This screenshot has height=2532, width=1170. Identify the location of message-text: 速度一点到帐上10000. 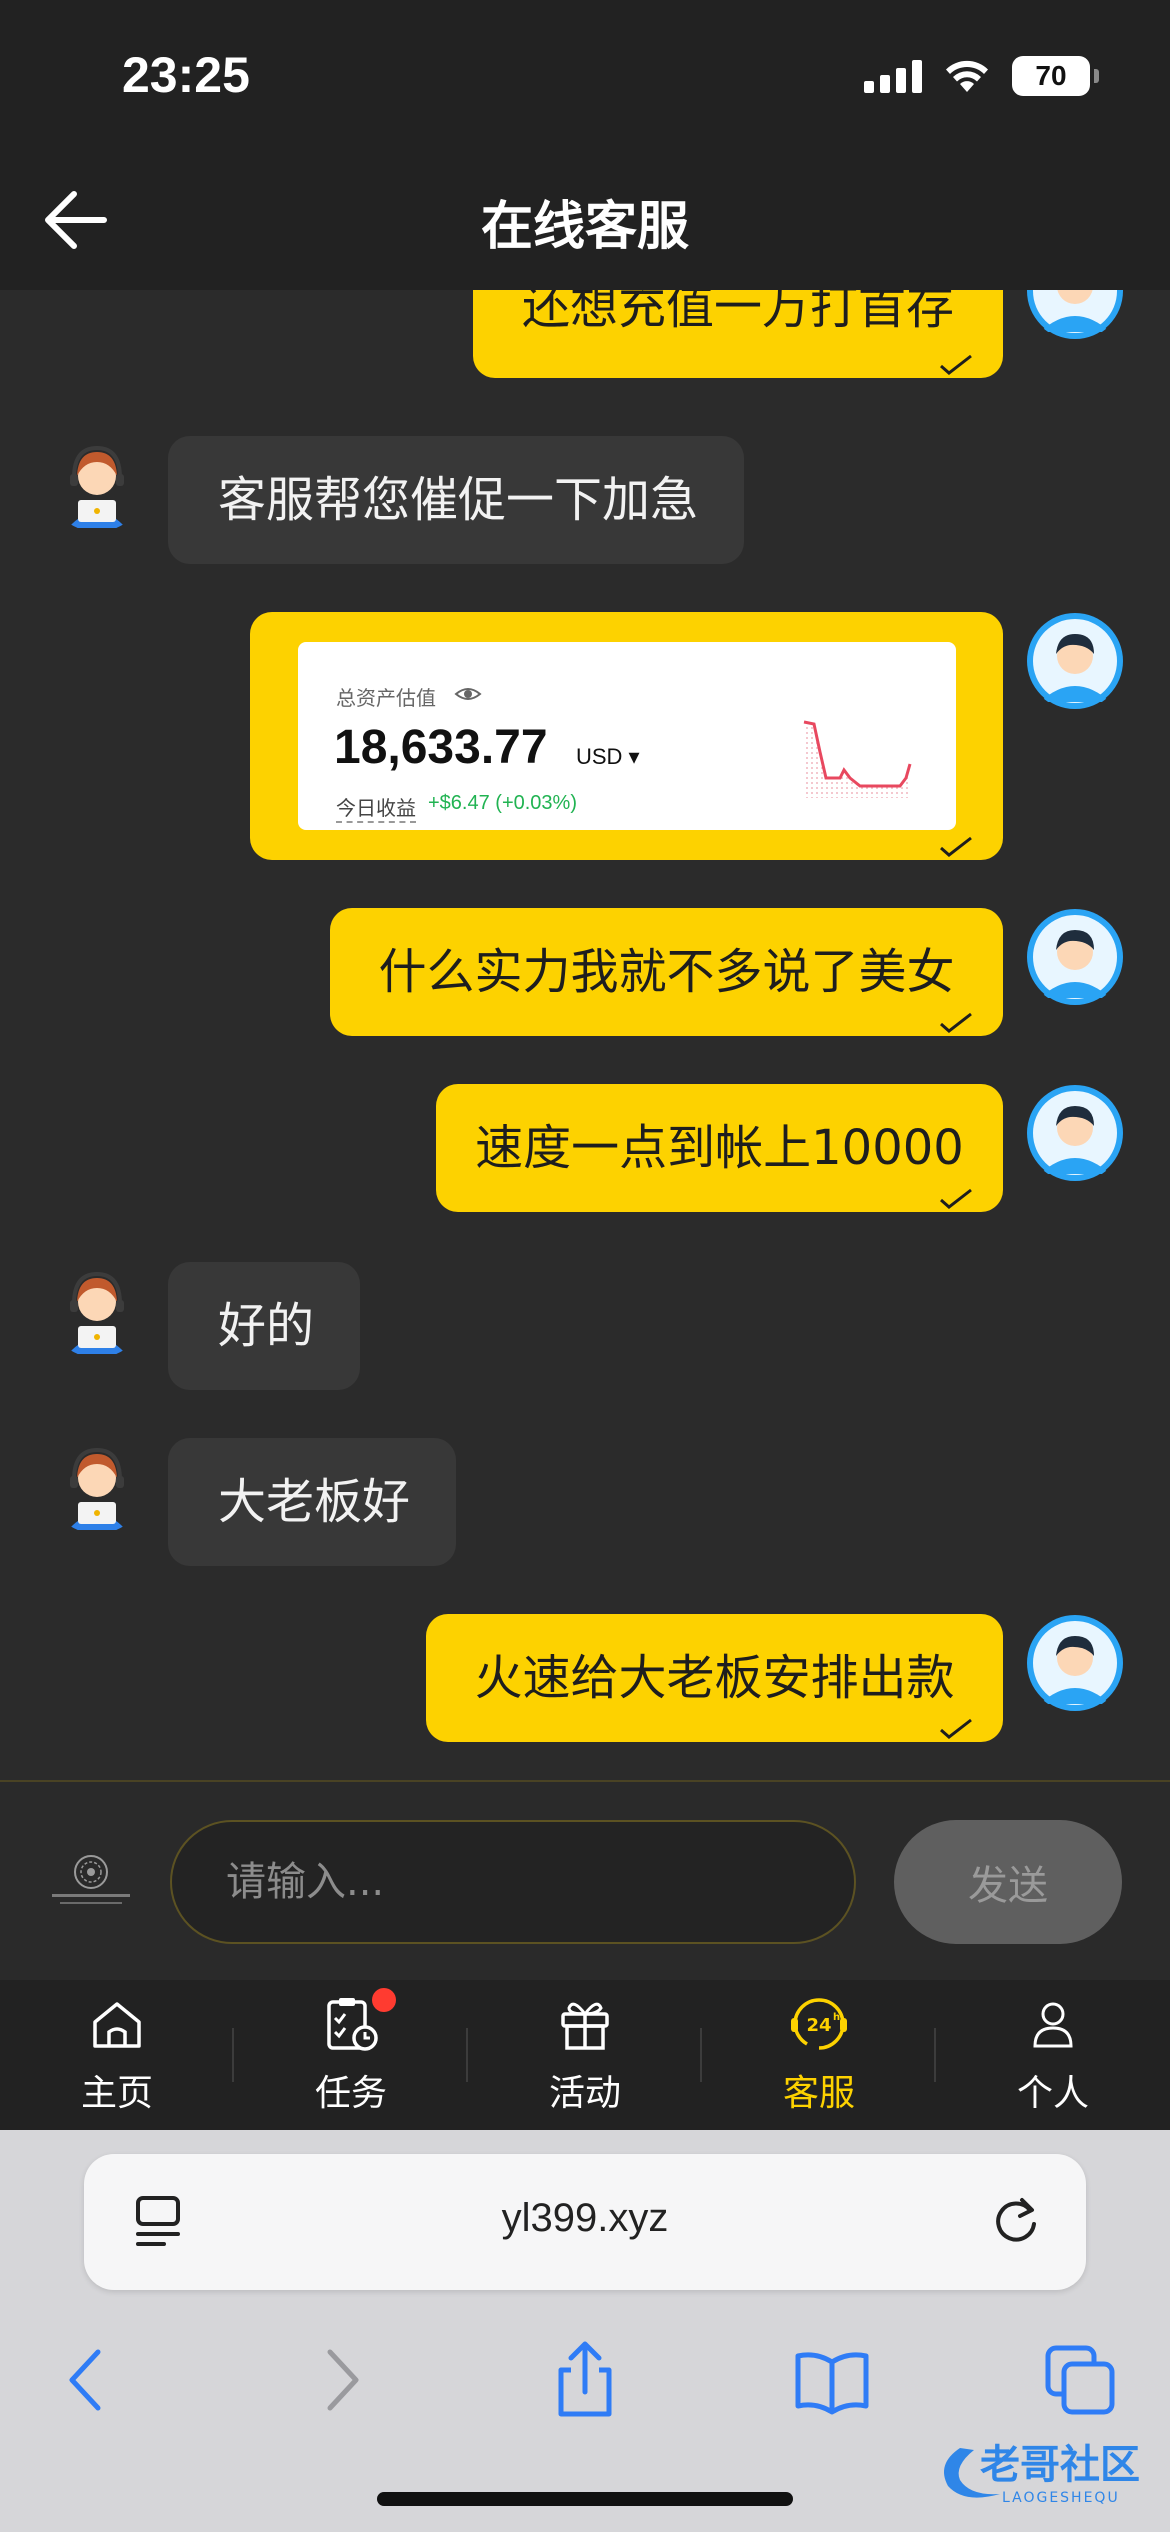
(719, 1148).